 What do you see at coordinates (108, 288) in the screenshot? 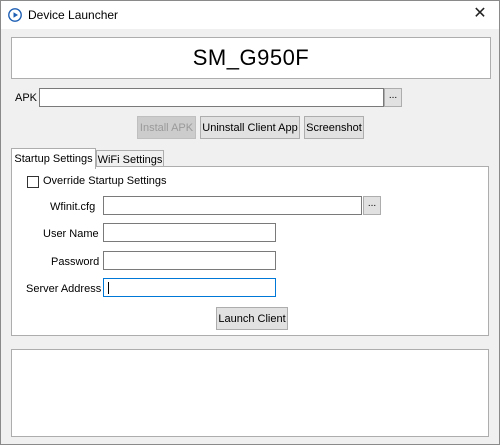
I see `text-caret` at bounding box center [108, 288].